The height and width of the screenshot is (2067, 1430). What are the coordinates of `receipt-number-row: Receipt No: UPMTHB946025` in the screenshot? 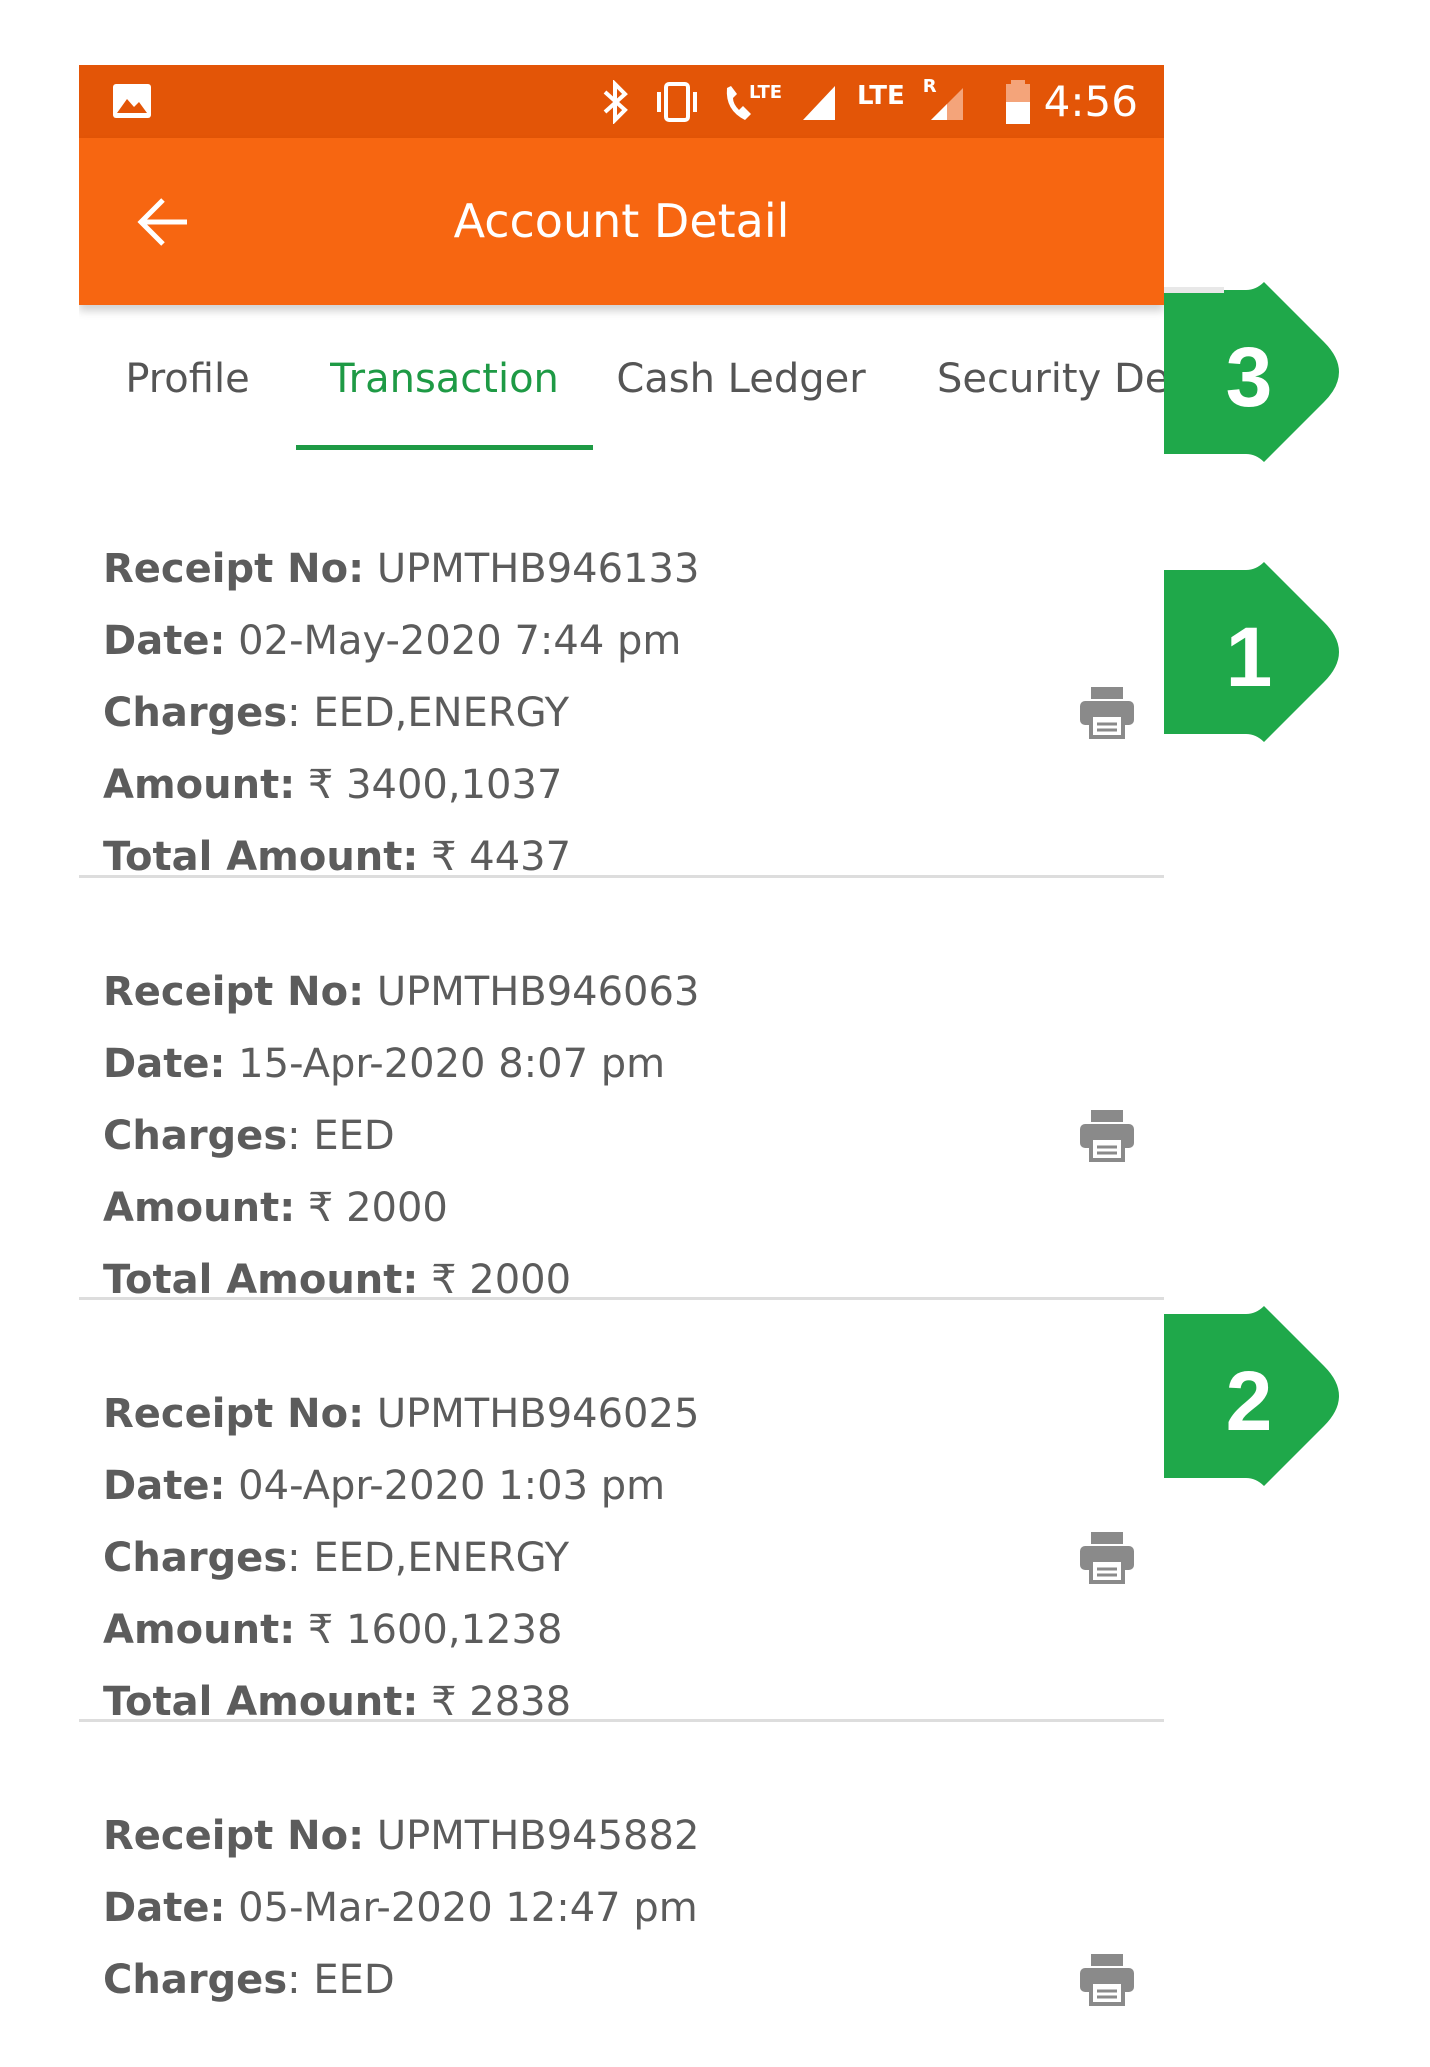 It's located at (401, 1414).